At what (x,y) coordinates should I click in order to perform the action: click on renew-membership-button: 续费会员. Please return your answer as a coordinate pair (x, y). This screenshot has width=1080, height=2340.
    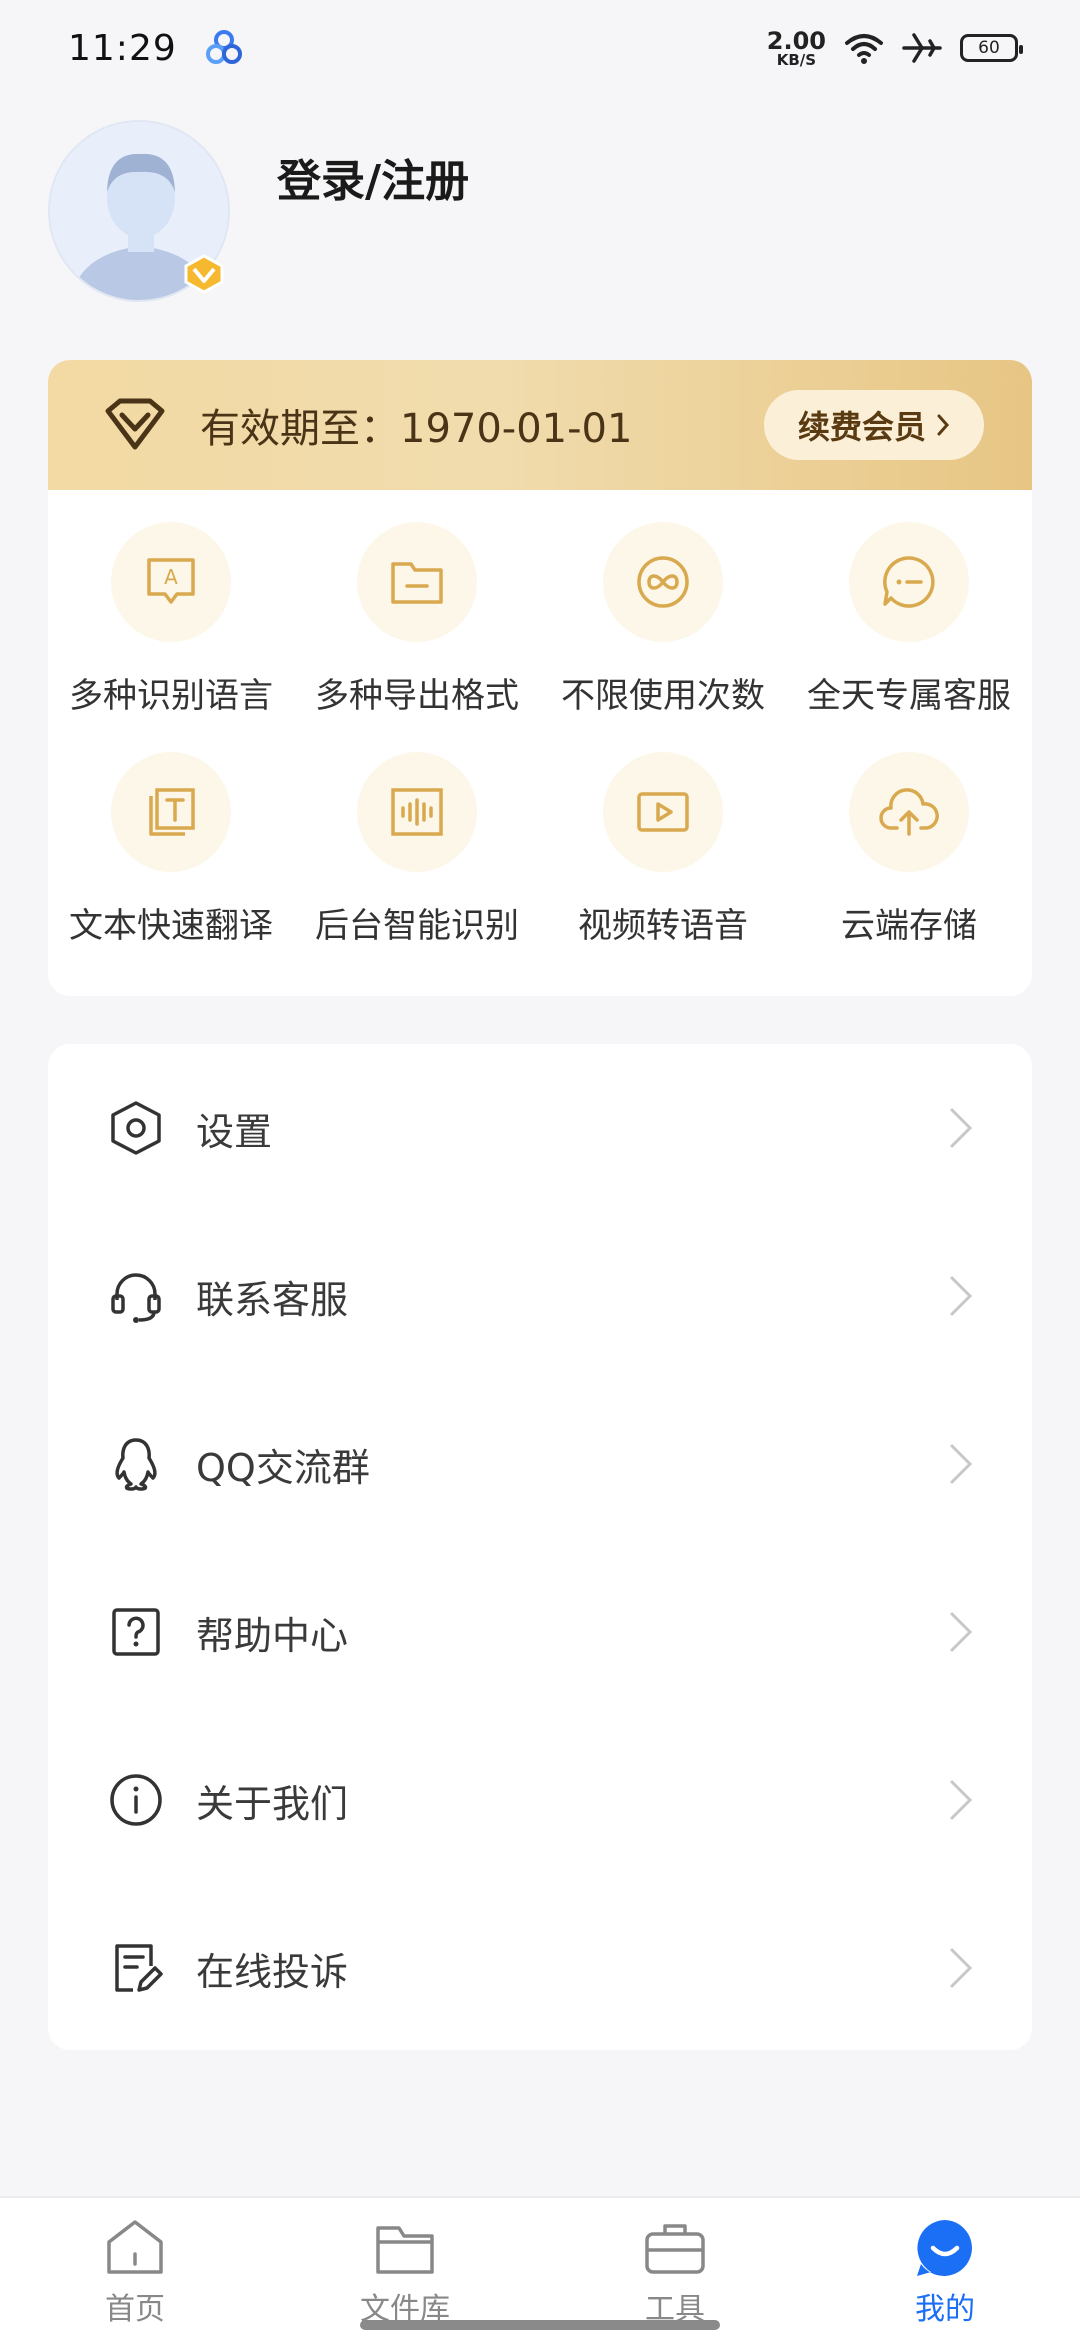
    Looking at the image, I should click on (873, 425).